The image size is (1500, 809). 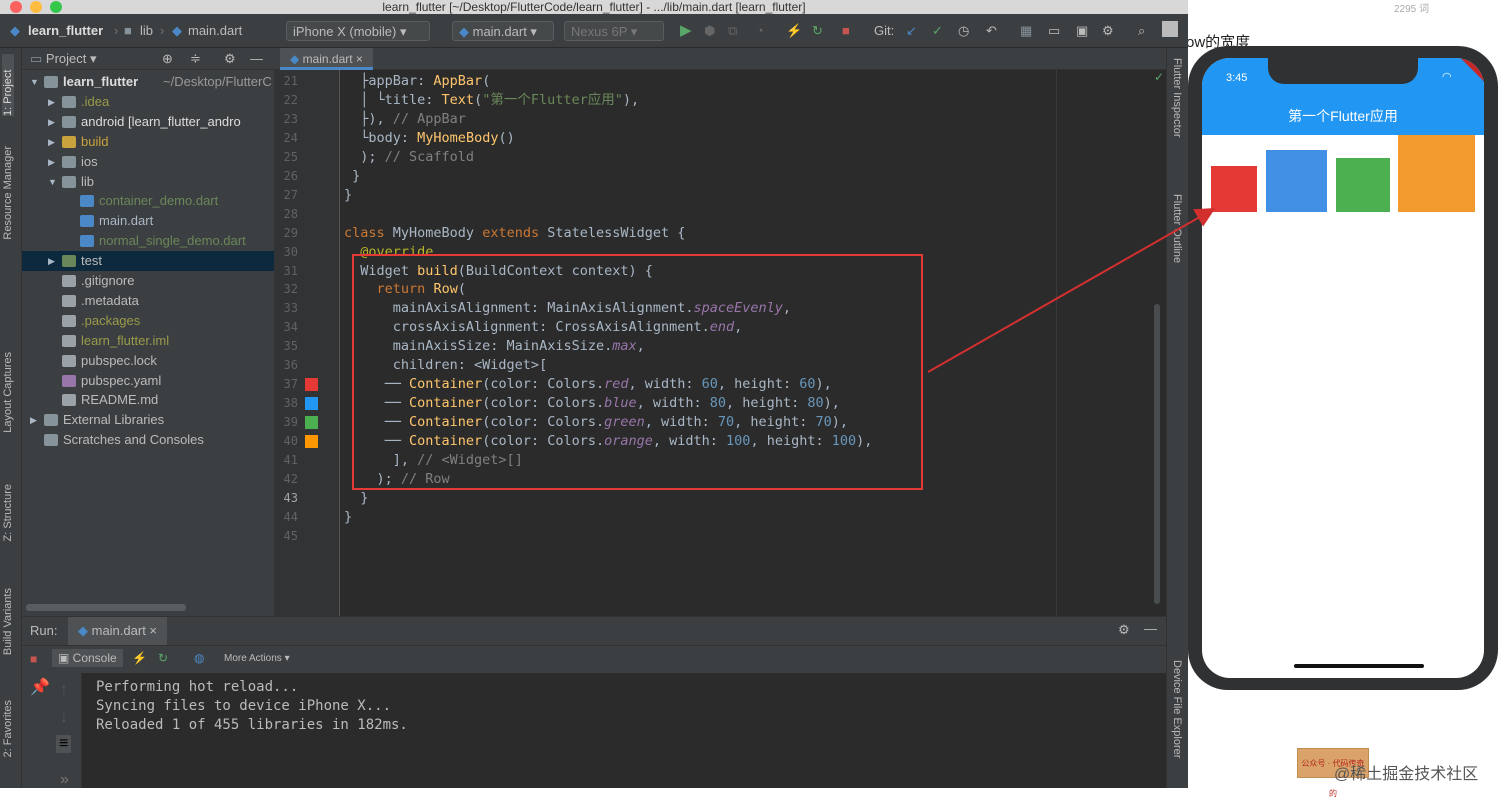 What do you see at coordinates (148, 182) in the screenshot?
I see `tree-item: ▼ lib` at bounding box center [148, 182].